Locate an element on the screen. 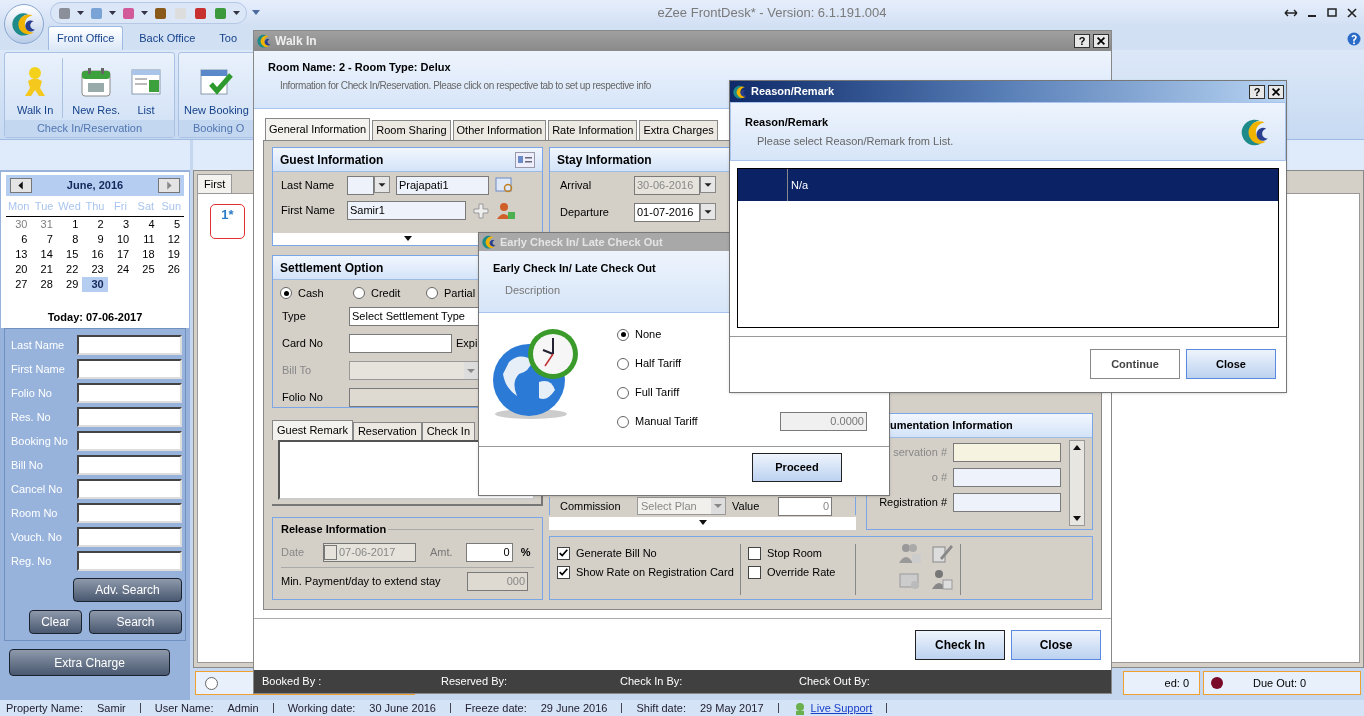  checkbox-label: Override Rate is located at coordinates (801, 572).